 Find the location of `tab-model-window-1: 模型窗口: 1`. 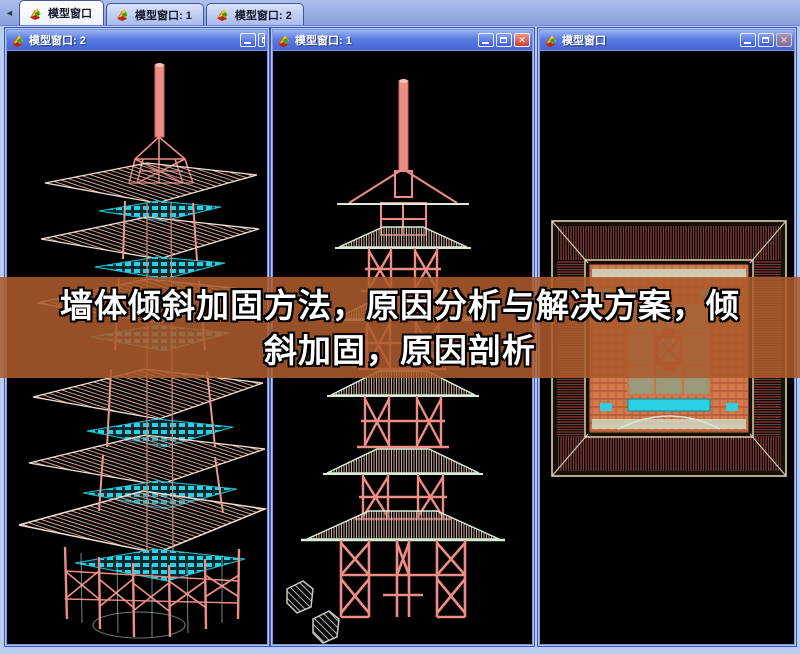

tab-model-window-1: 模型窗口: 1 is located at coordinates (155, 14).